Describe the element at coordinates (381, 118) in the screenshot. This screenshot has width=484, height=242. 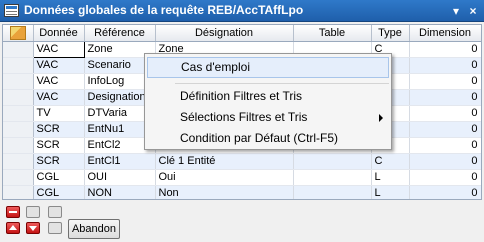
I see `submenu-arrow-icon` at that location.